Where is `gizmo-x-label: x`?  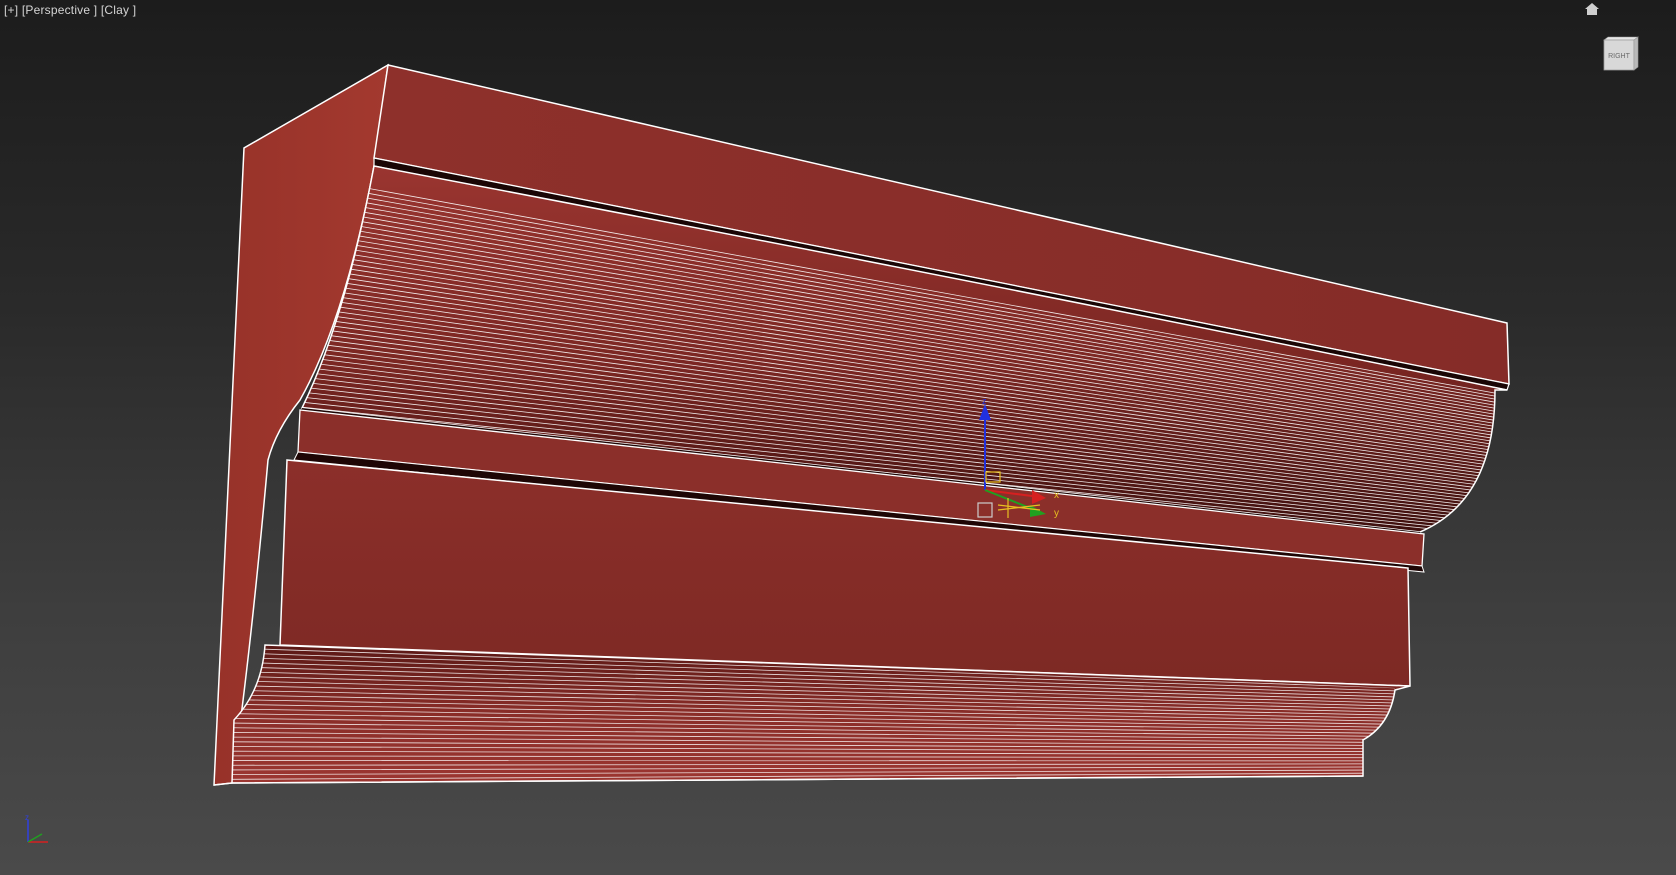
gizmo-x-label: x is located at coordinates (1056, 495).